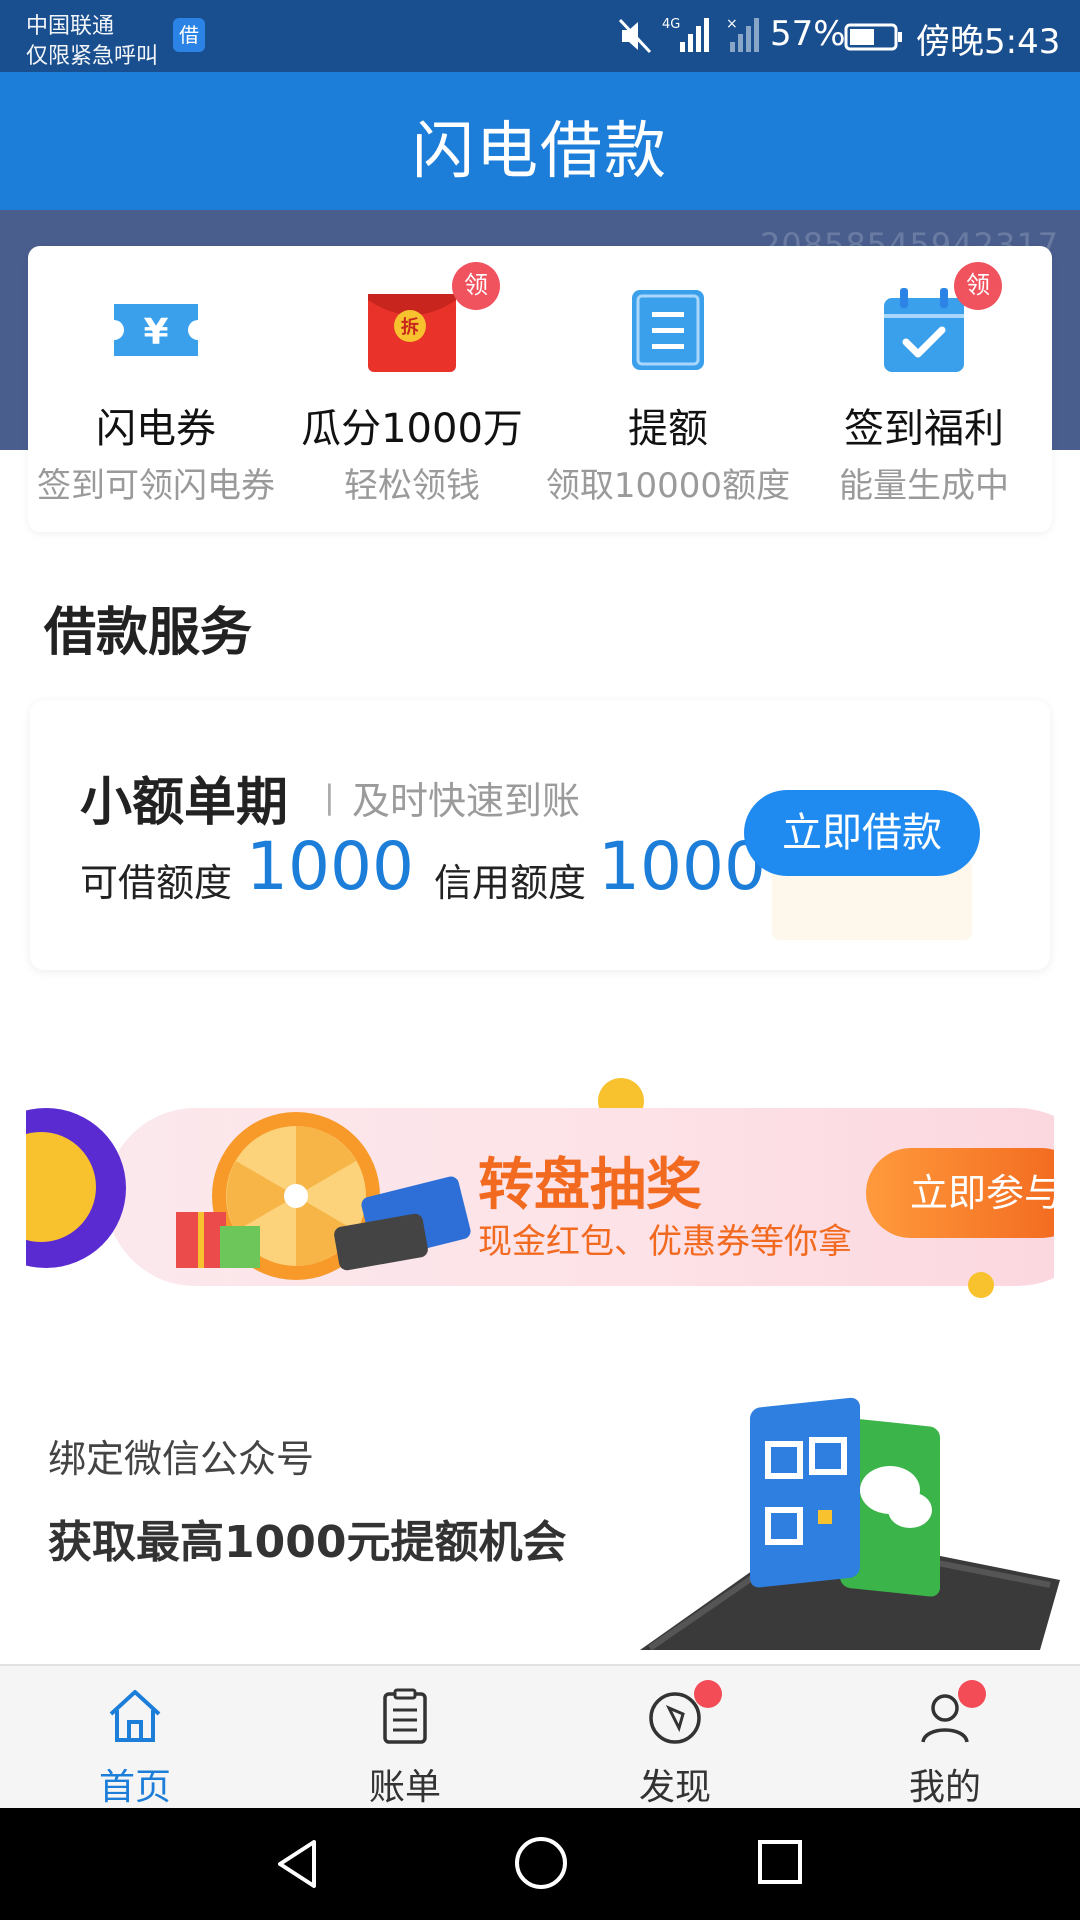  What do you see at coordinates (412, 389) in the screenshot?
I see `feature-share-prize: 拆 领 瓜分1000万 轻松领钱` at bounding box center [412, 389].